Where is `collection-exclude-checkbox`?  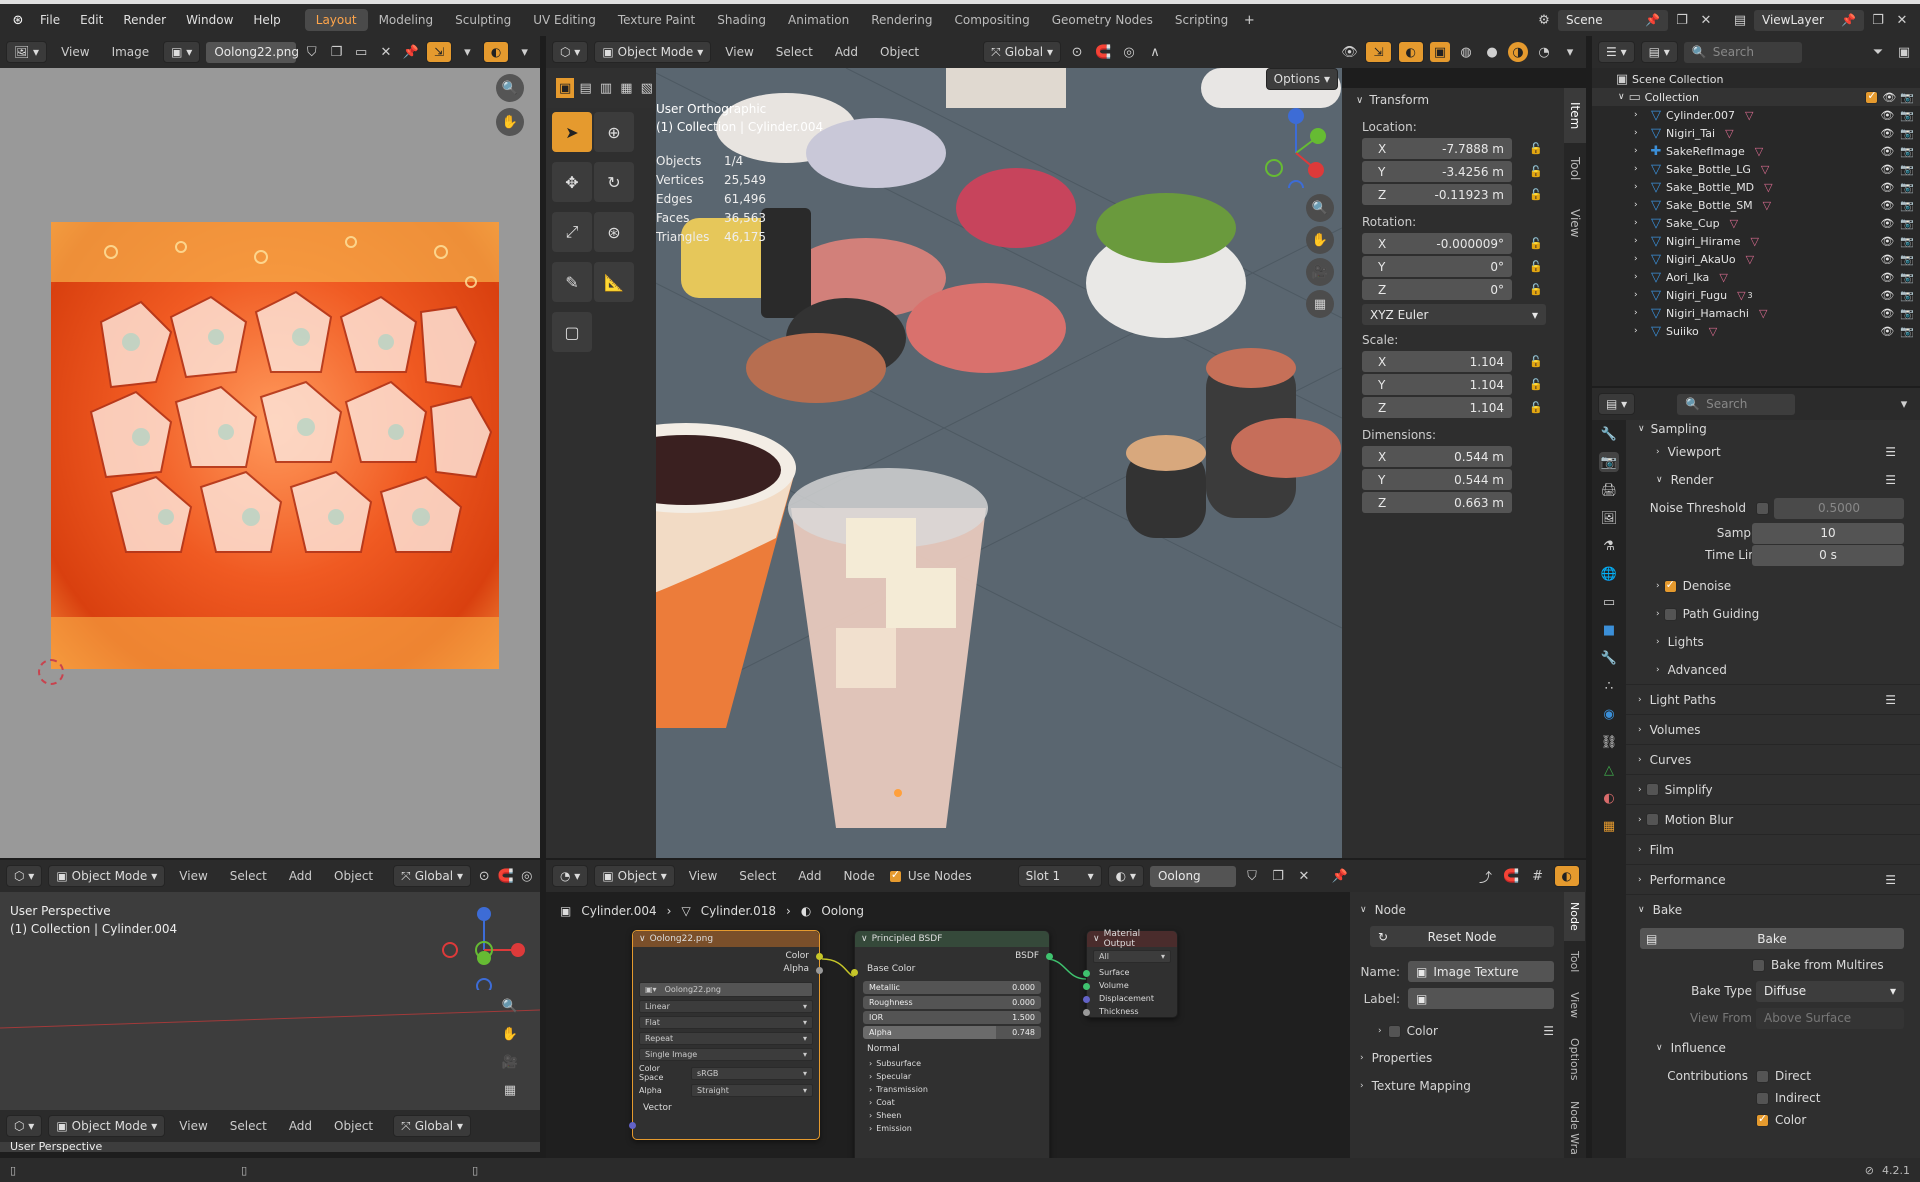 collection-exclude-checkbox is located at coordinates (1872, 96).